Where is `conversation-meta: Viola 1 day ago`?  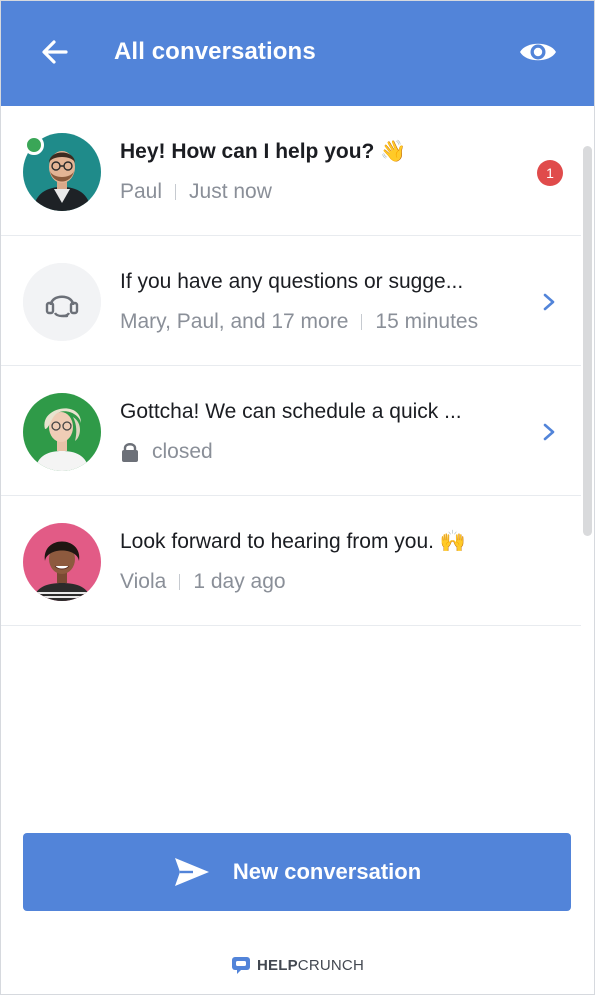 conversation-meta: Viola 1 day ago is located at coordinates (203, 582).